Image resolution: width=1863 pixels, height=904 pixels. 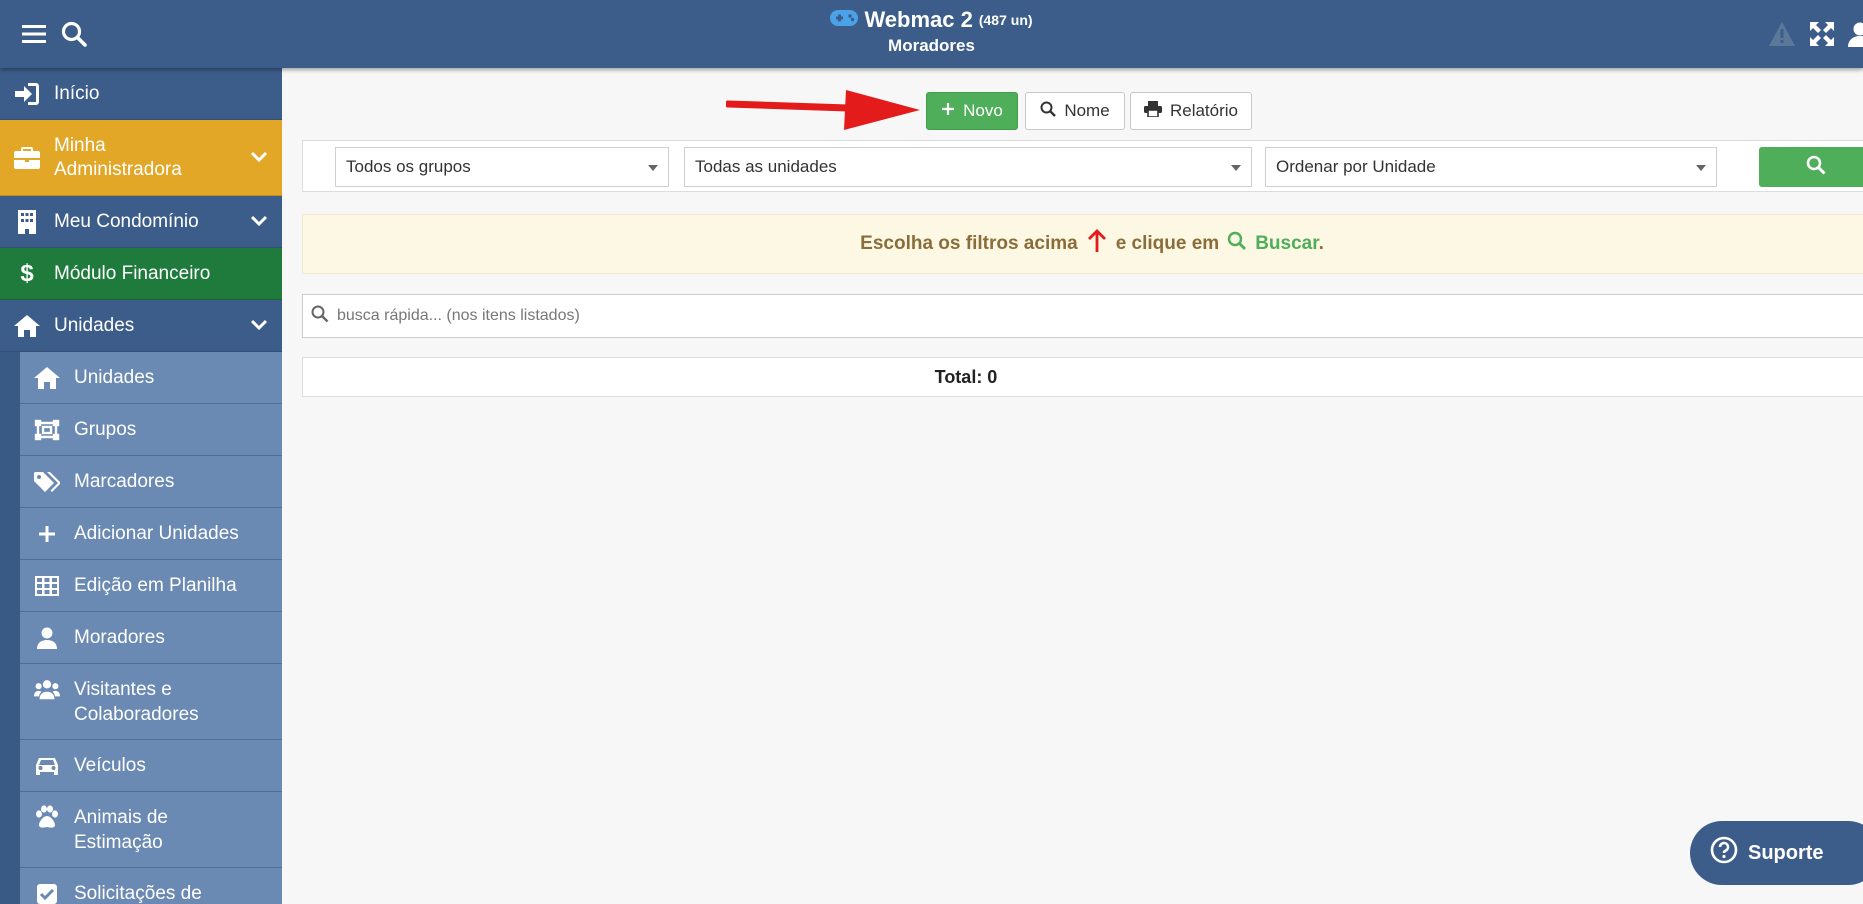 What do you see at coordinates (138, 893) in the screenshot?
I see `sidebar-item-label: Solicitações de` at bounding box center [138, 893].